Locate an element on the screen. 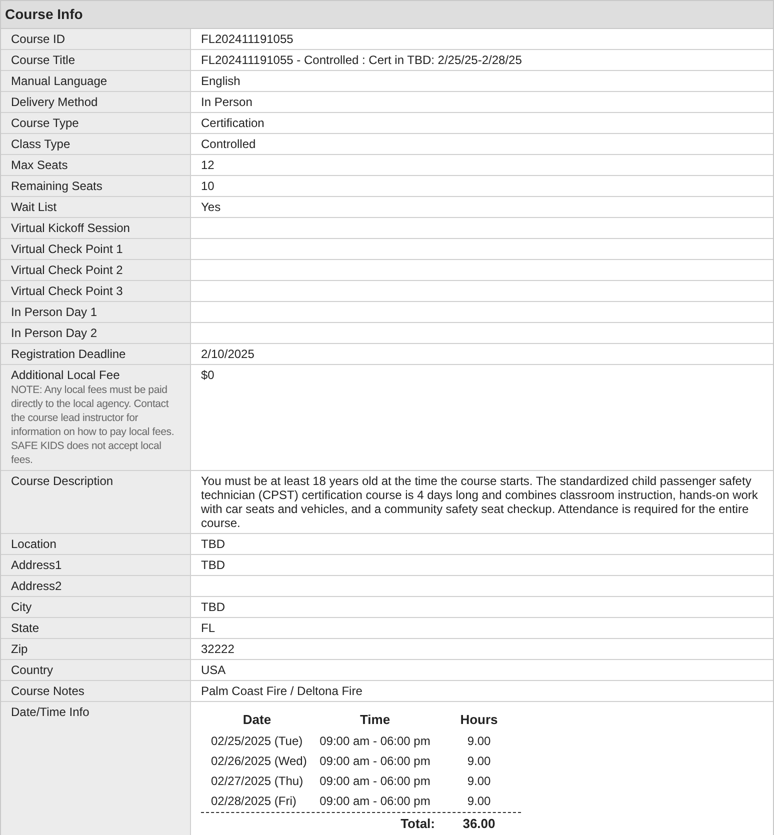  field-label: Max Seats is located at coordinates (39, 165).